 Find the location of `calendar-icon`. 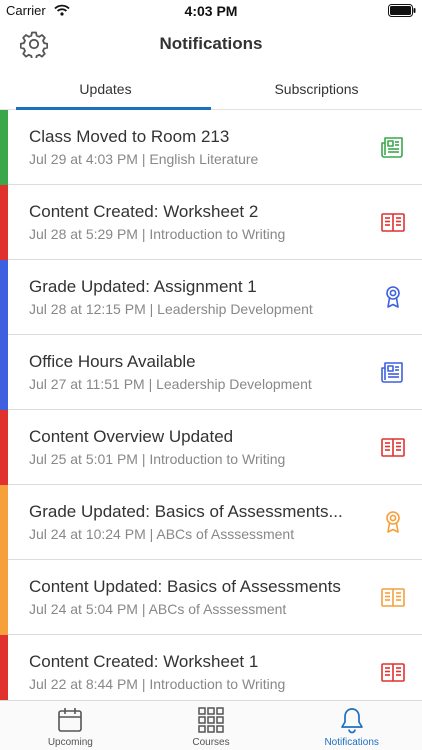

calendar-icon is located at coordinates (70, 720).